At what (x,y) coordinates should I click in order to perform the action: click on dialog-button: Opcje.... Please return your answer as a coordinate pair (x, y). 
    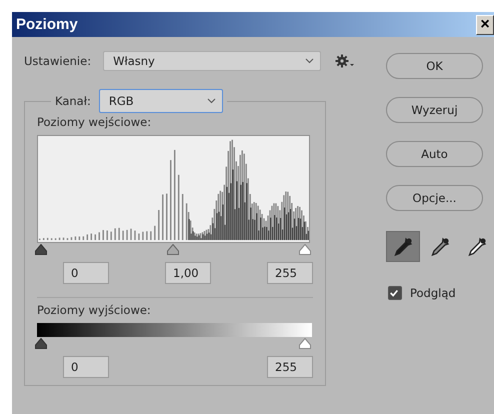
    Looking at the image, I should click on (434, 198).